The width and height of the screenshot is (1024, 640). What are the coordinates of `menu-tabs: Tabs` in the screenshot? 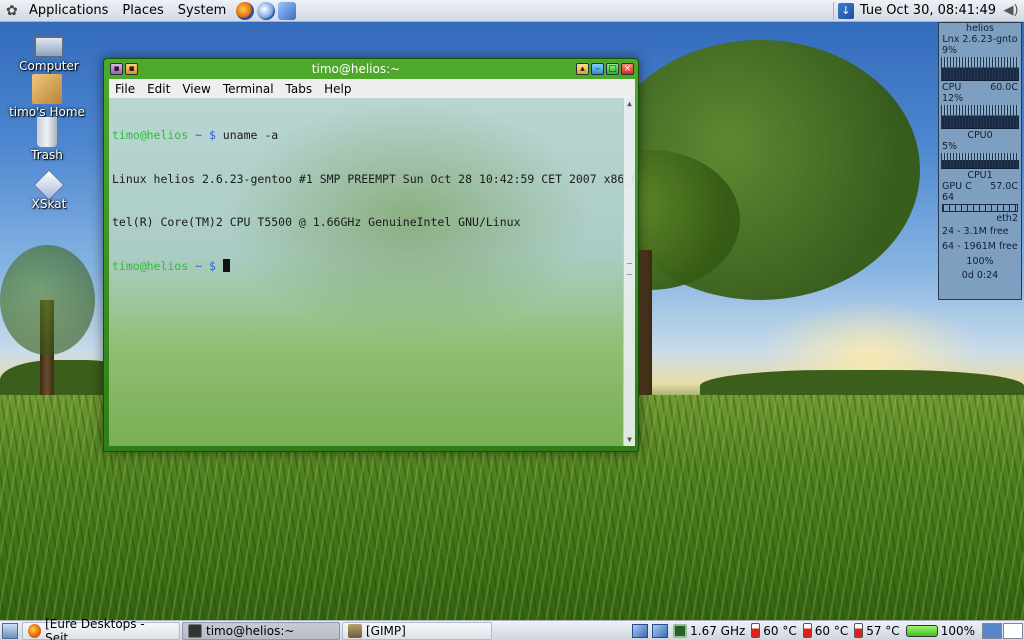 It's located at (299, 89).